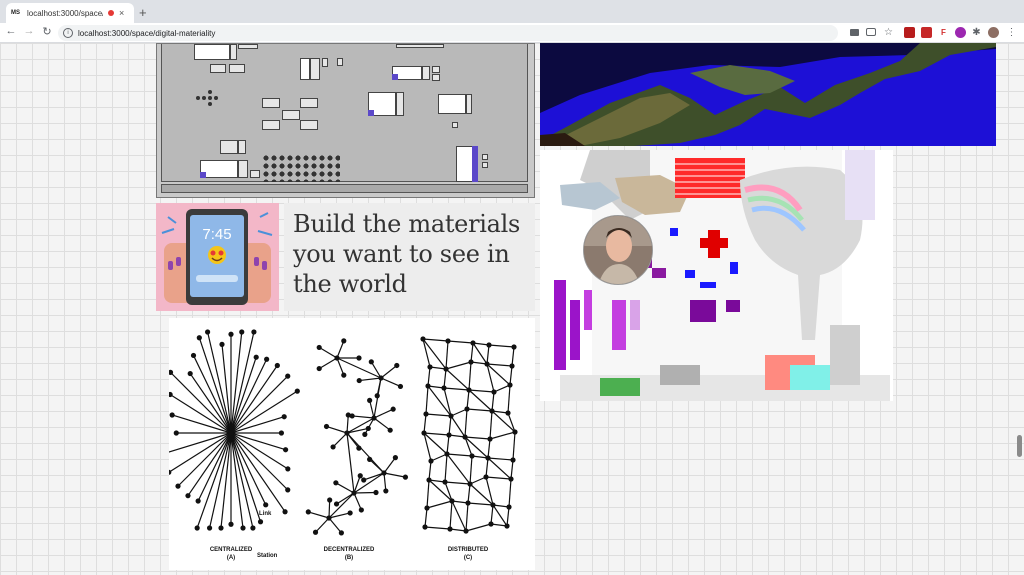 This screenshot has width=1024, height=575. What do you see at coordinates (301, 168) in the screenshot?
I see `mac-dot-grid` at bounding box center [301, 168].